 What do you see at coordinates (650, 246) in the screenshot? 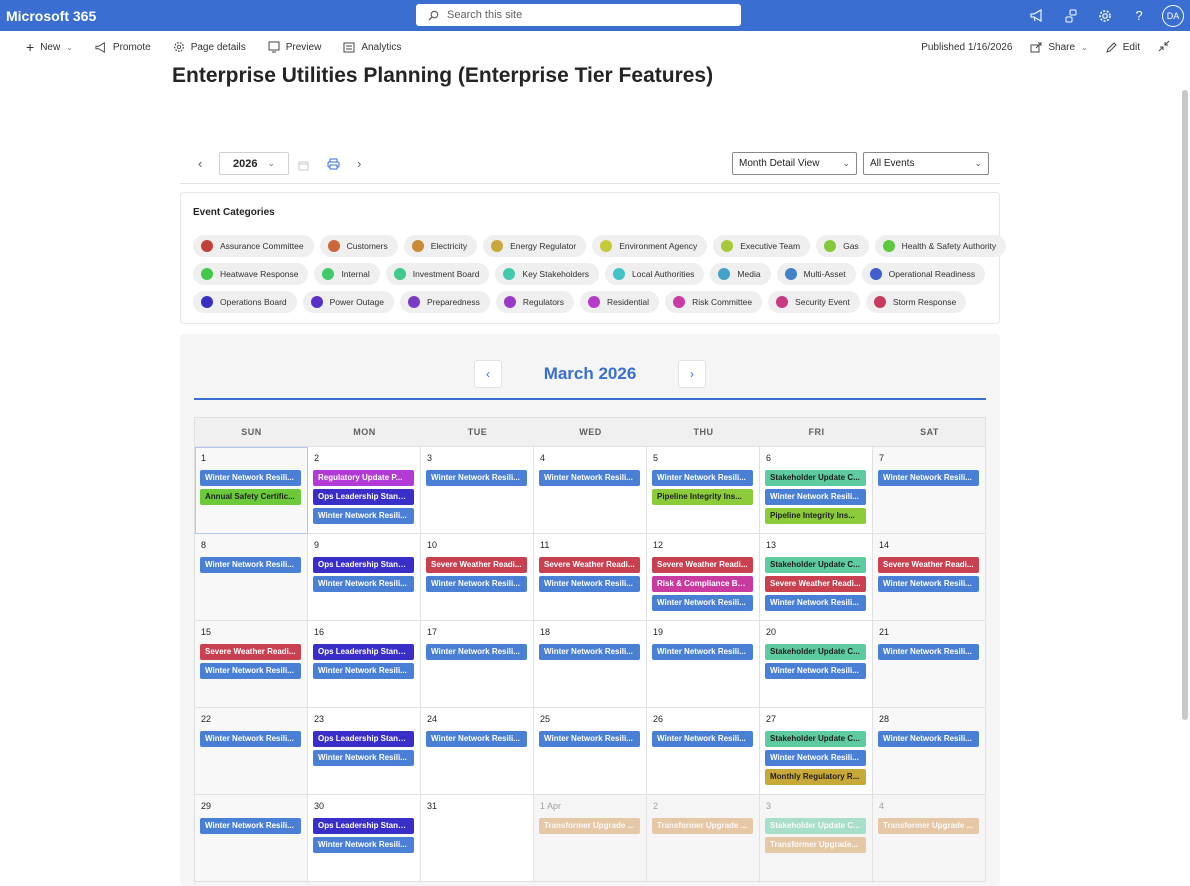
I see `category-pill: Environment Agency` at bounding box center [650, 246].